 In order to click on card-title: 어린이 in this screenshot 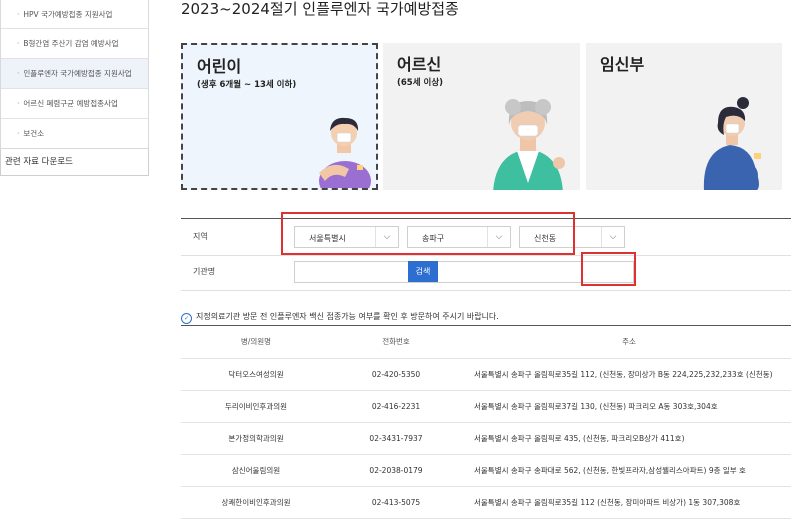, I will do `click(219, 66)`.